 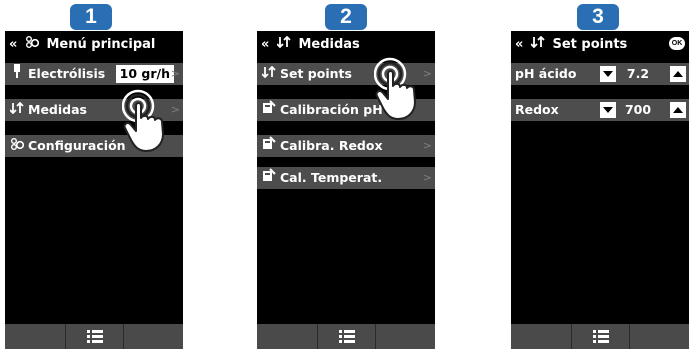 I want to click on menu-item-label: Set points, so click(x=316, y=73).